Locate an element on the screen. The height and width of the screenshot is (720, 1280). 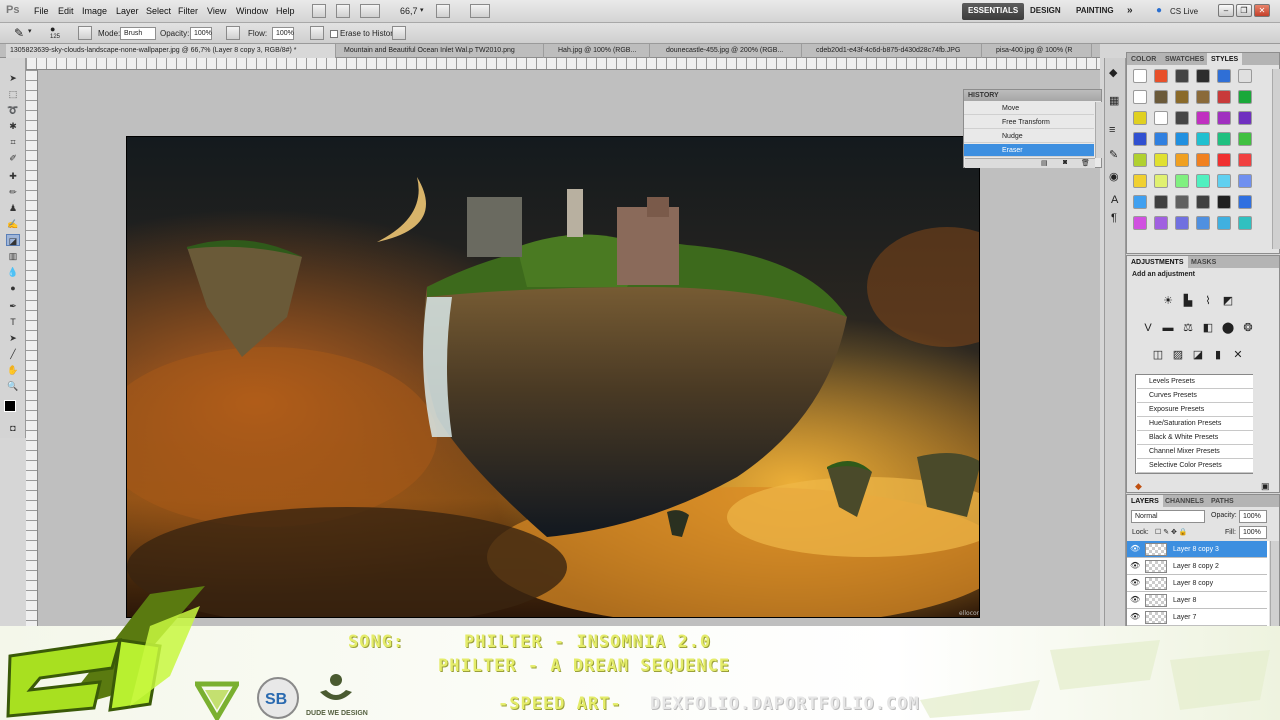
tab-masks: MASKS is located at coordinates (1203, 262).